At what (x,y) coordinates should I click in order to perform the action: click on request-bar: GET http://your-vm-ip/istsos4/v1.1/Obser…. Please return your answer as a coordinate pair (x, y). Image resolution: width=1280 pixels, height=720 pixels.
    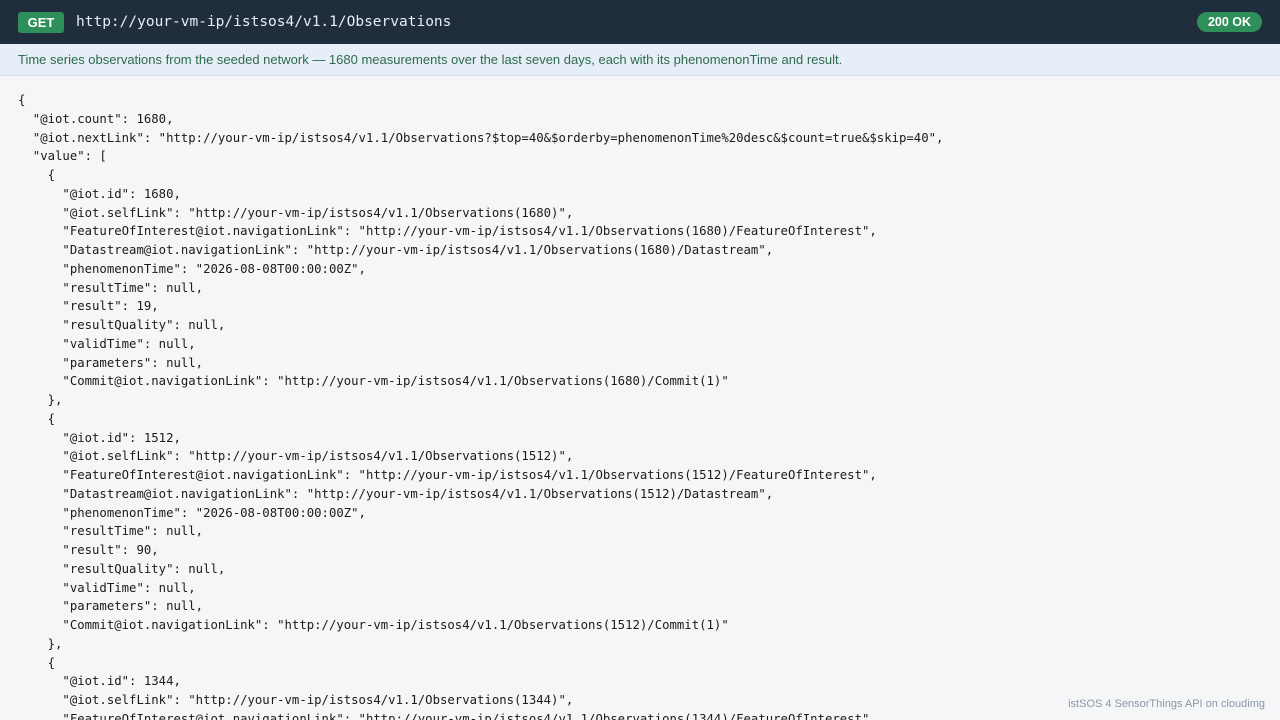
    Looking at the image, I should click on (640, 22).